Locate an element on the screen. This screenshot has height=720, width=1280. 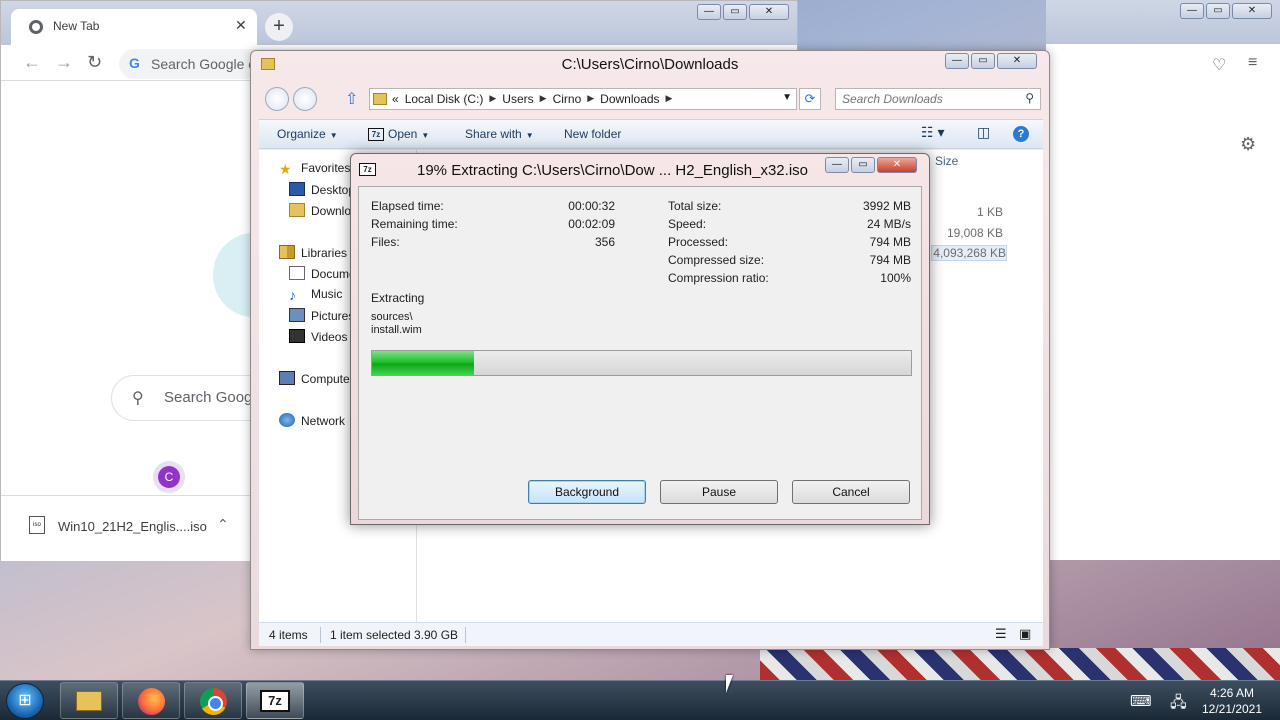
stat-value-total-size: 3992 MB is located at coordinates (886, 206).